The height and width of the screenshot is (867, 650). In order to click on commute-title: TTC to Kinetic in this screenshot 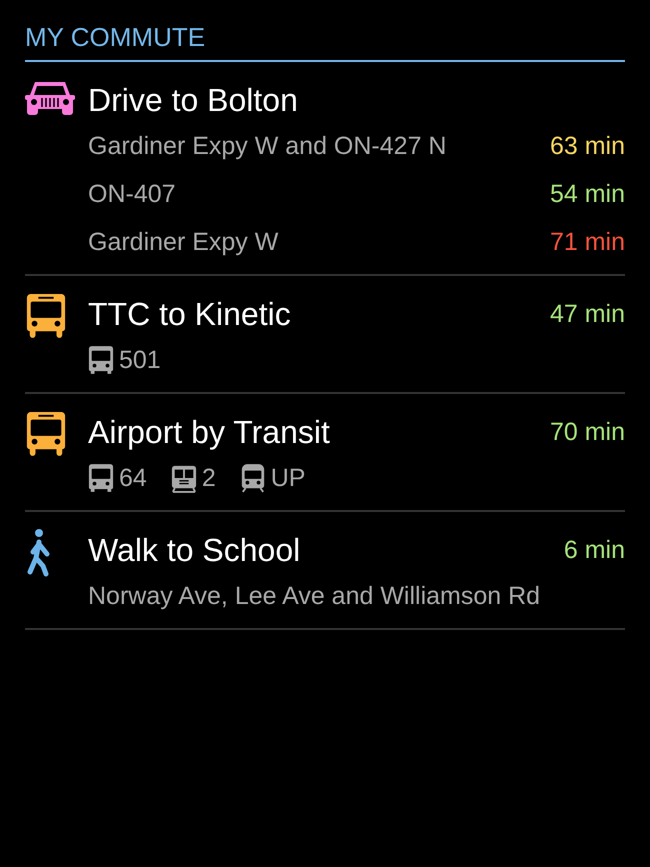, I will do `click(189, 314)`.